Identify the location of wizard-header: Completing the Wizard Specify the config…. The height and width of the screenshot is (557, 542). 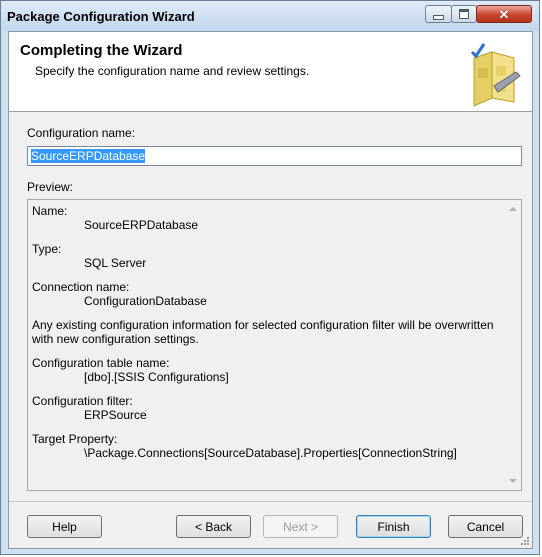
(270, 72).